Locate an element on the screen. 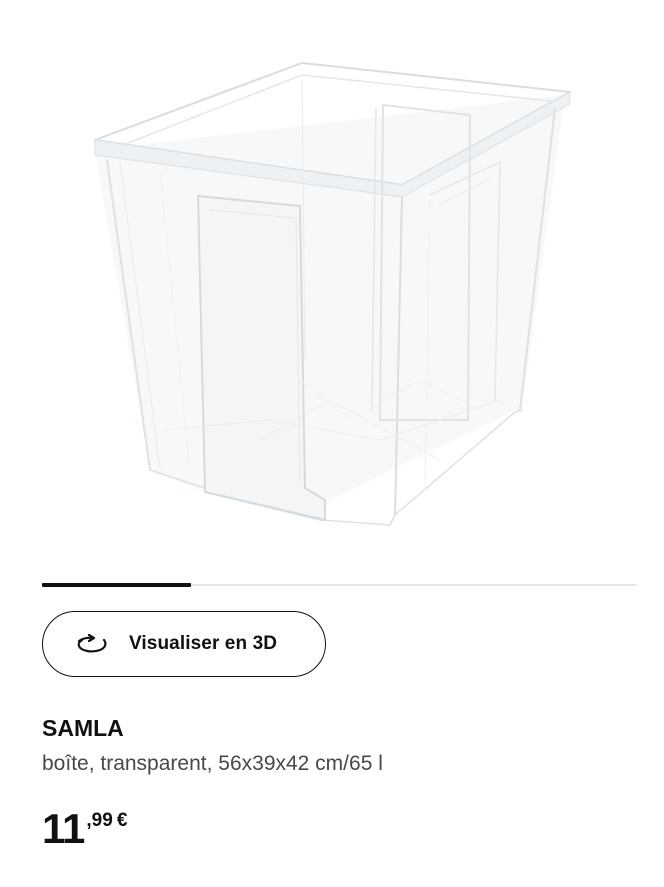 Image resolution: width=664 pixels, height=887 pixels. product-name: SAMLA is located at coordinates (83, 728).